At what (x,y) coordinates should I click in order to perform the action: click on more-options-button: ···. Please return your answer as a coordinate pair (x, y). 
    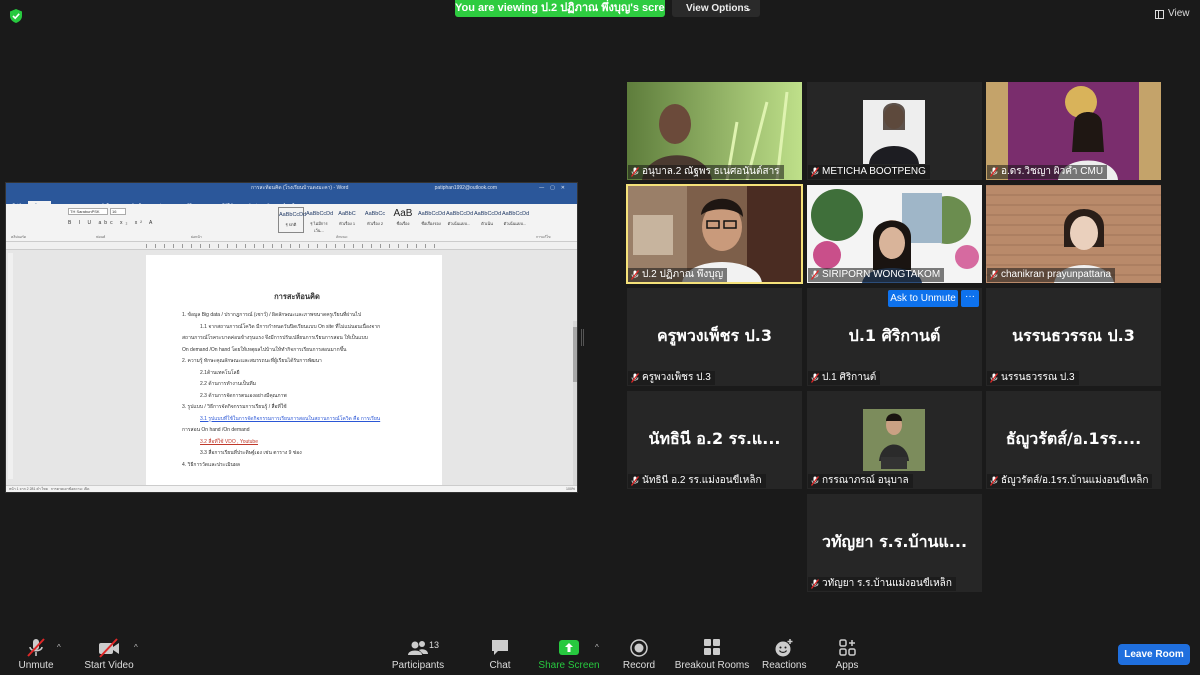
    Looking at the image, I should click on (970, 298).